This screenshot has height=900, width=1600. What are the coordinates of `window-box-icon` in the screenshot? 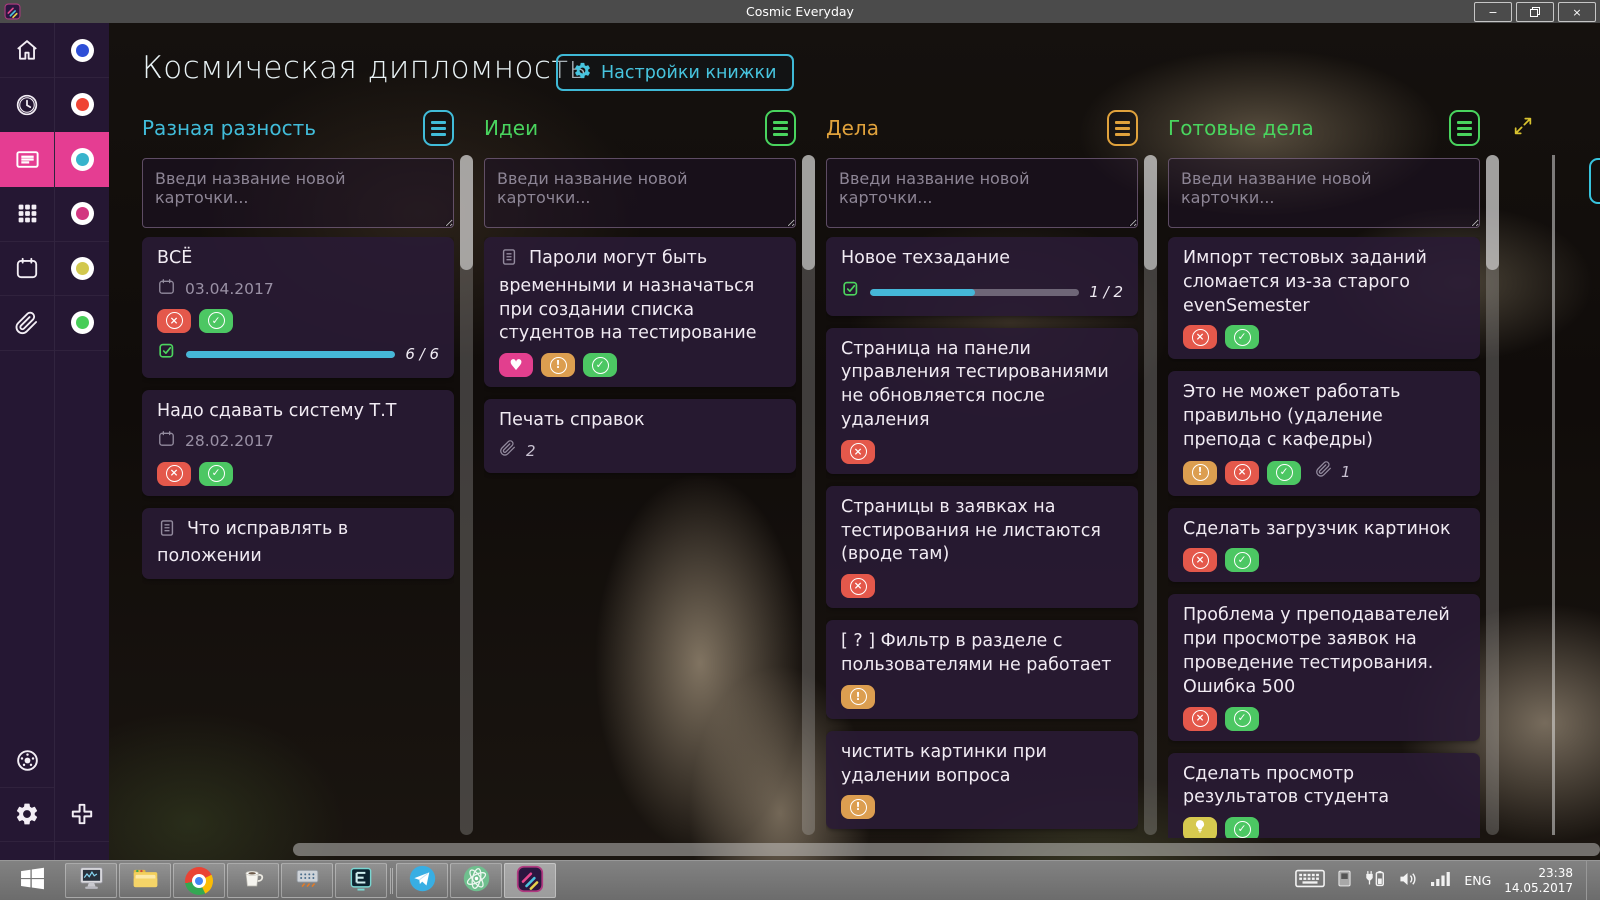 It's located at (1344, 880).